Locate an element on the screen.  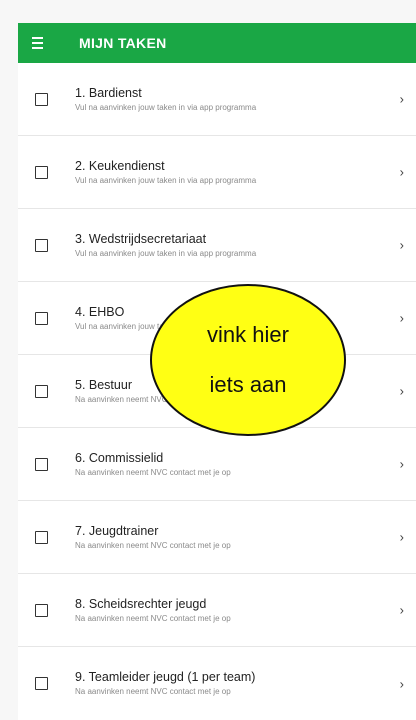
task-title: 9. Teamleider jeugd (1 per team) is located at coordinates (165, 677).